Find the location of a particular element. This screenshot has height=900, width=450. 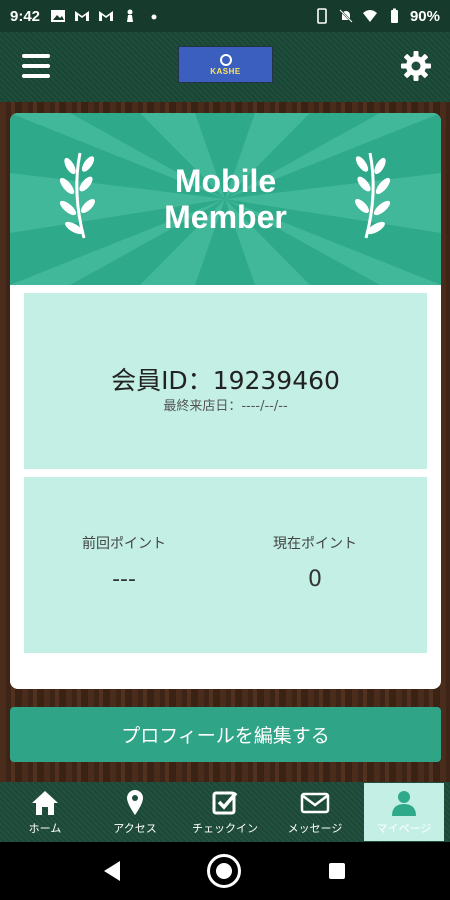

dot-icon is located at coordinates (154, 17).